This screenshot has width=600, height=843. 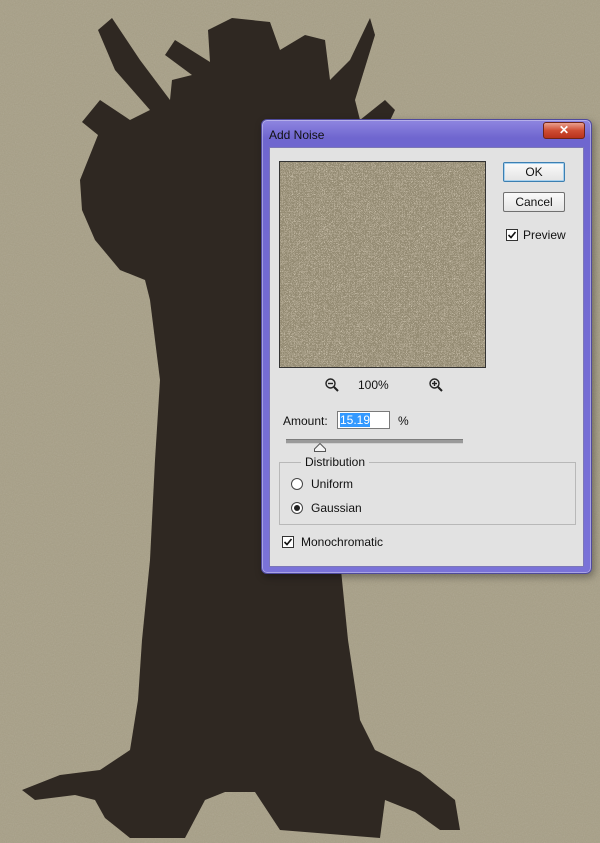 What do you see at coordinates (427, 493) in the screenshot?
I see `distribution-group` at bounding box center [427, 493].